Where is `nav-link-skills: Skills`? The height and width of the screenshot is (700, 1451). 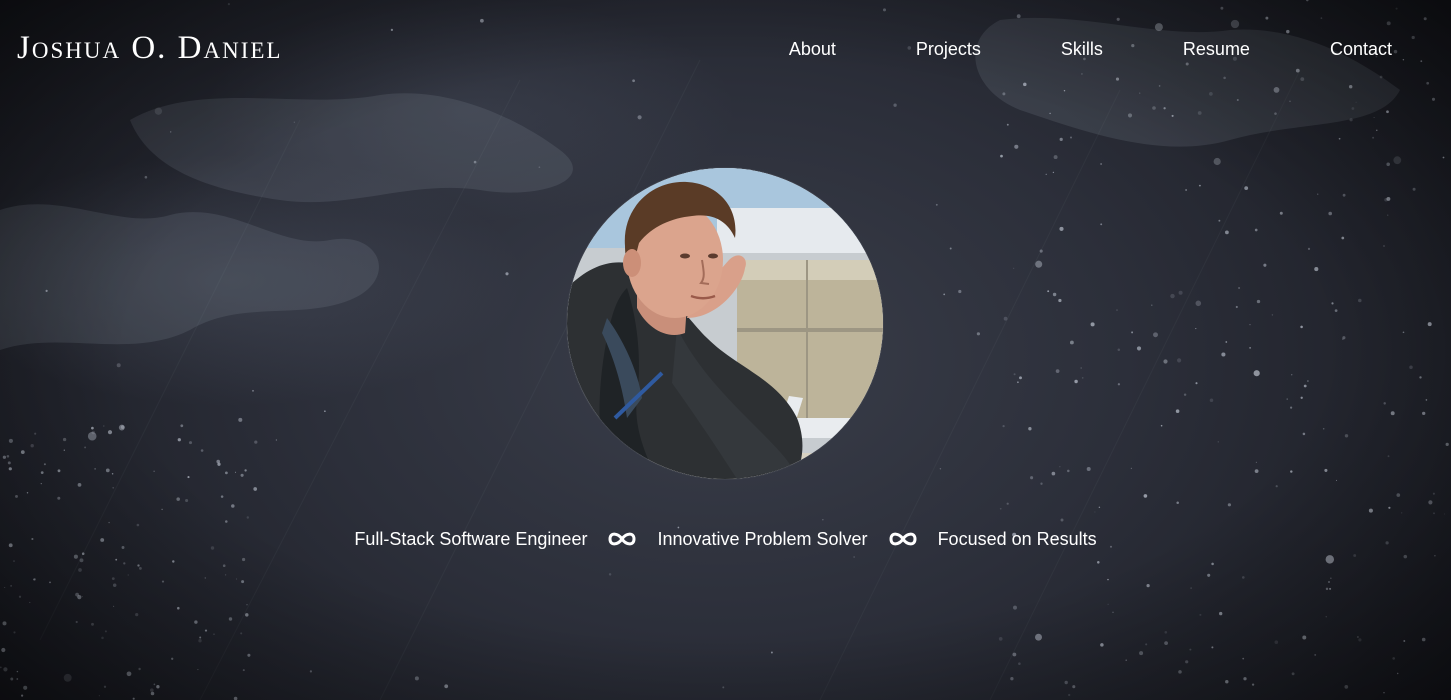 nav-link-skills: Skills is located at coordinates (1082, 49).